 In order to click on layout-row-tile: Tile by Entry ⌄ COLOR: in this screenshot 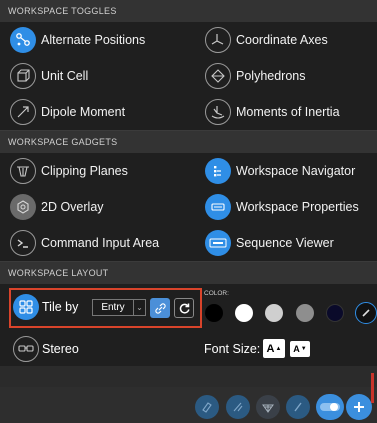, I will do `click(188, 308)`.